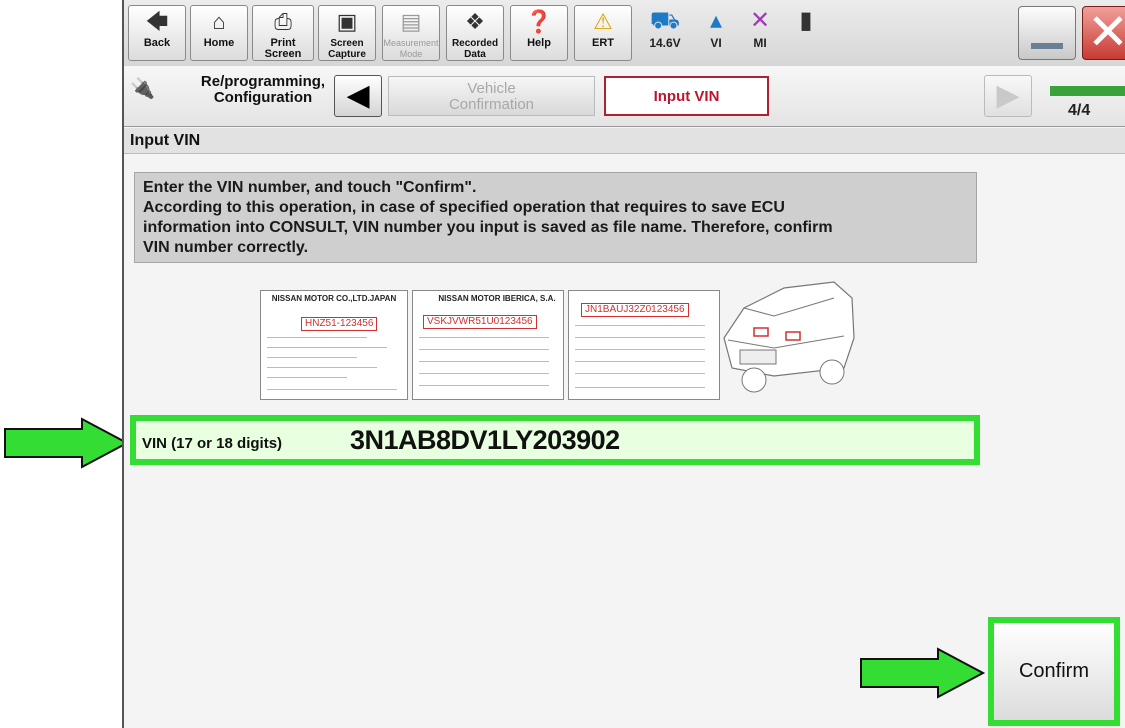 The image size is (1125, 728). Describe the element at coordinates (789, 337) in the screenshot. I see `vehicle-vin-location-image` at that location.